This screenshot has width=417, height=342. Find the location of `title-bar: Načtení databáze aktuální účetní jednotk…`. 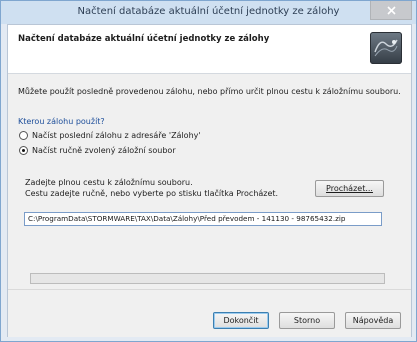

title-bar: Načtení databáze aktuální účetní jednotk… is located at coordinates (208, 12).